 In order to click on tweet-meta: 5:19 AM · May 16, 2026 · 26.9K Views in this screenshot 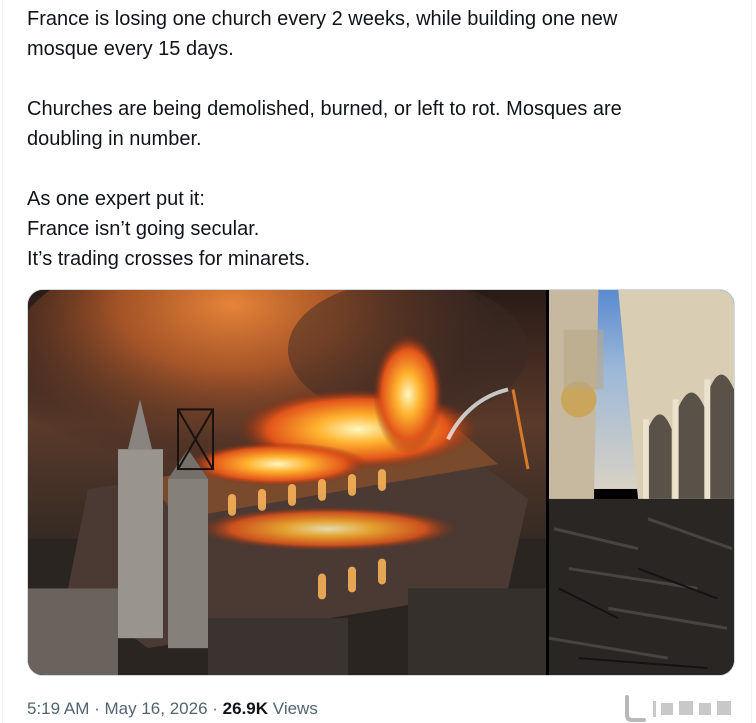, I will do `click(172, 709)`.